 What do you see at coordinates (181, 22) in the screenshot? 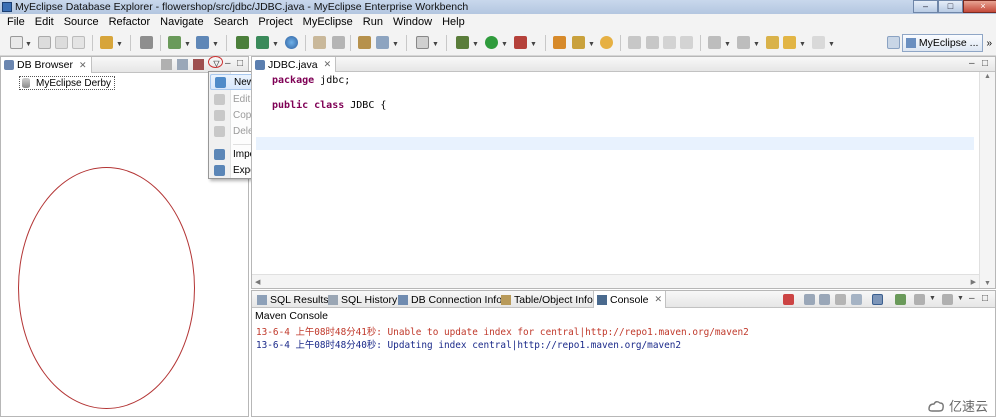
I see `menu-navigate: Navigate` at bounding box center [181, 22].